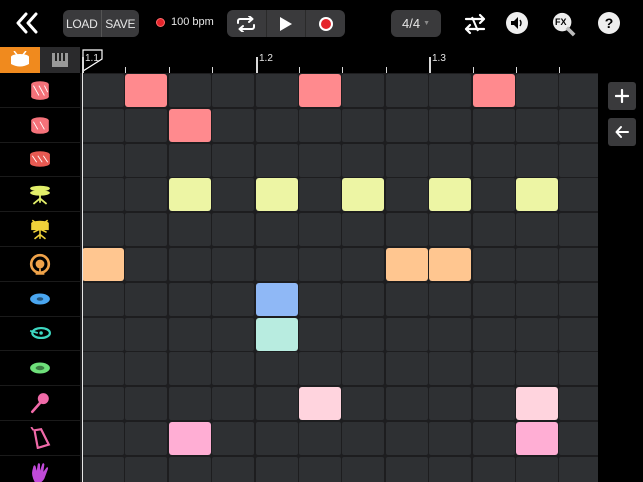 This screenshot has width=643, height=482. Describe the element at coordinates (40, 369) in the screenshot. I see `instrument-splash-cymbal` at that location.